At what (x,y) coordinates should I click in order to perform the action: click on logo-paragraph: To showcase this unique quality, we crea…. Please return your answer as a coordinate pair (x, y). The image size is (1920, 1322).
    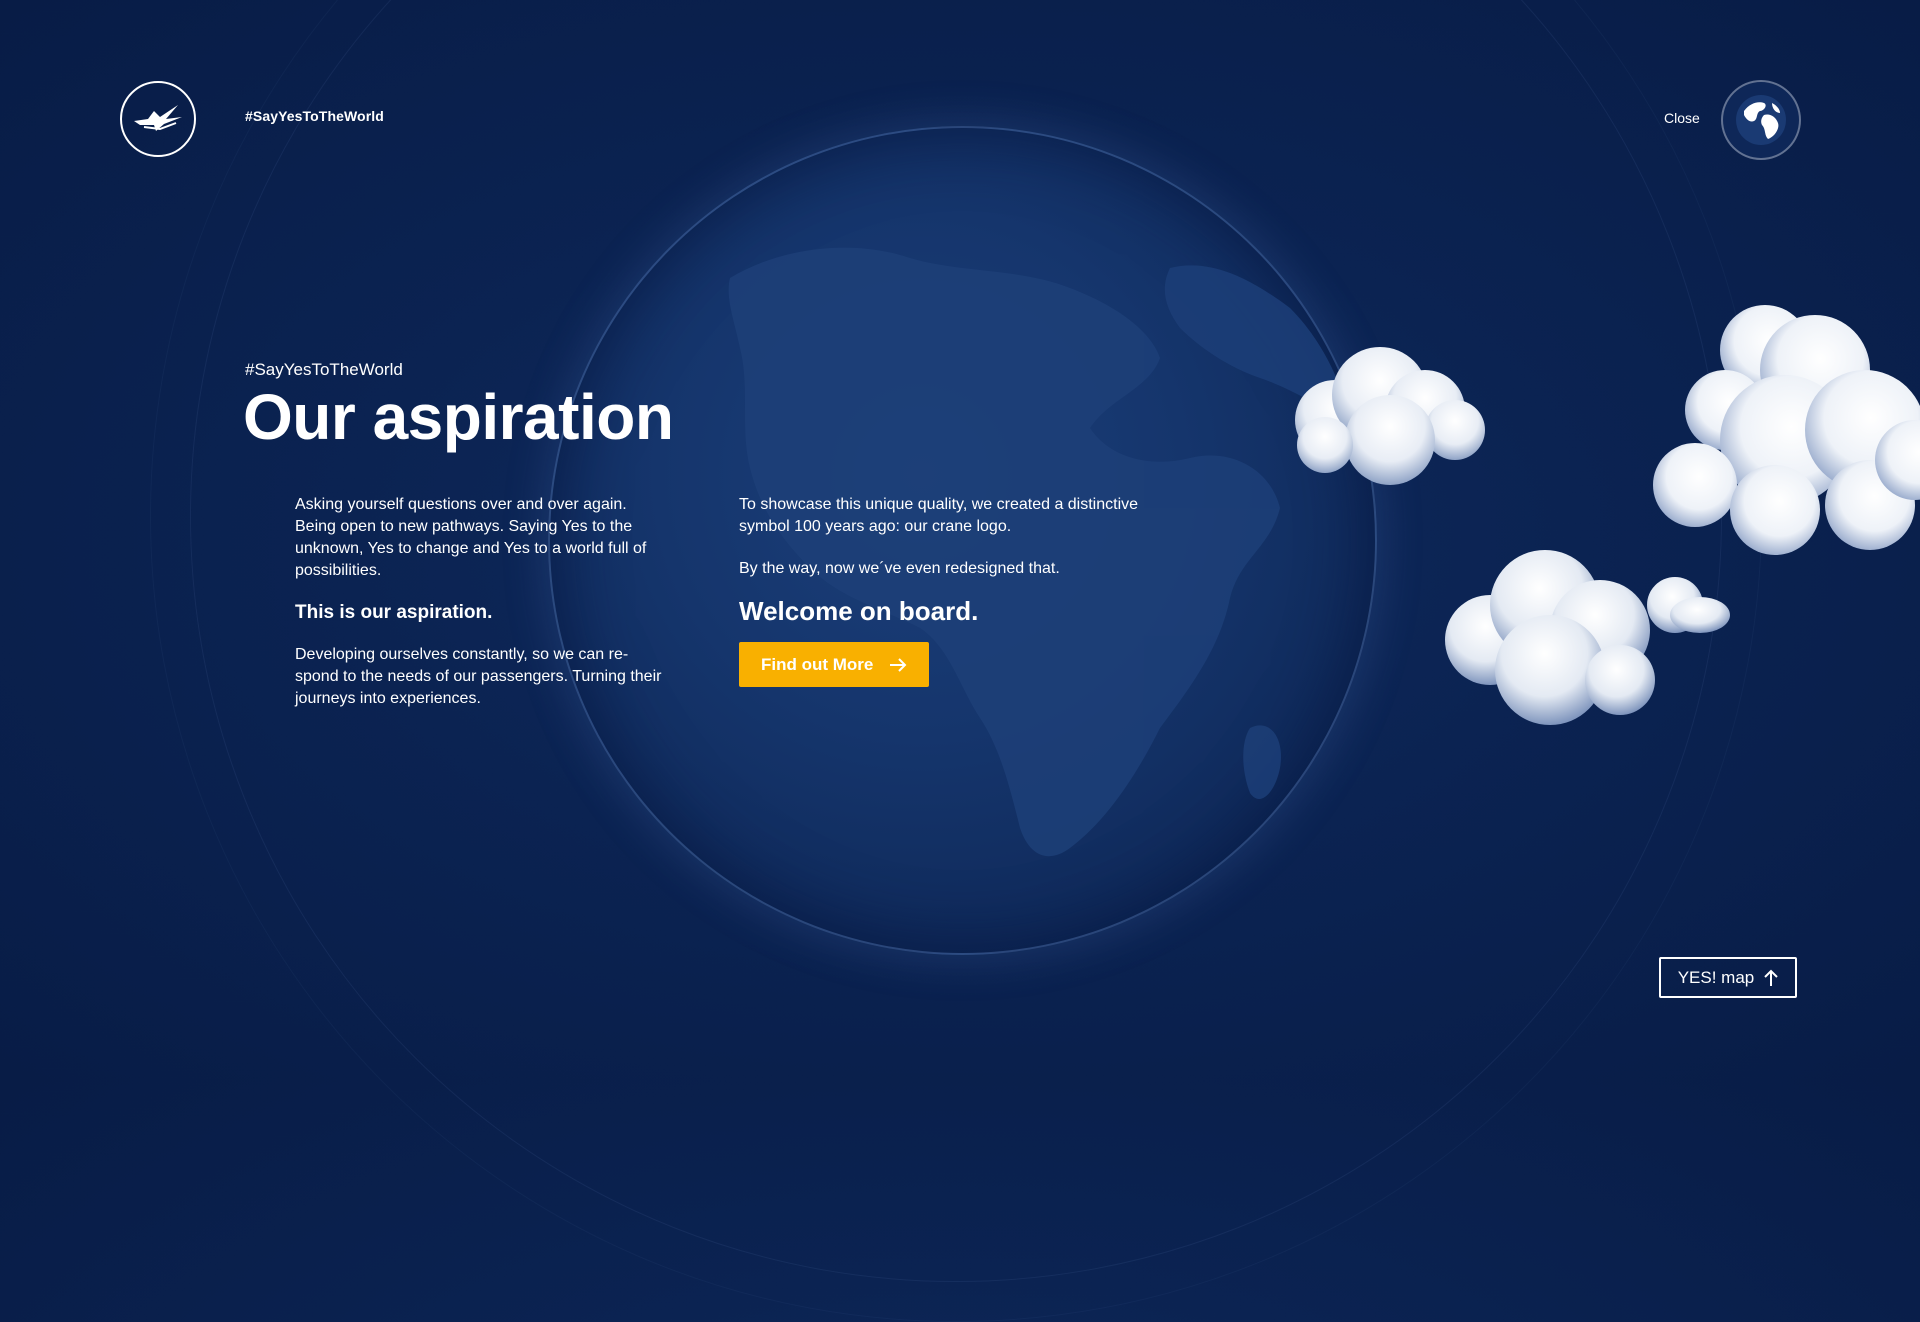
    Looking at the image, I should click on (939, 515).